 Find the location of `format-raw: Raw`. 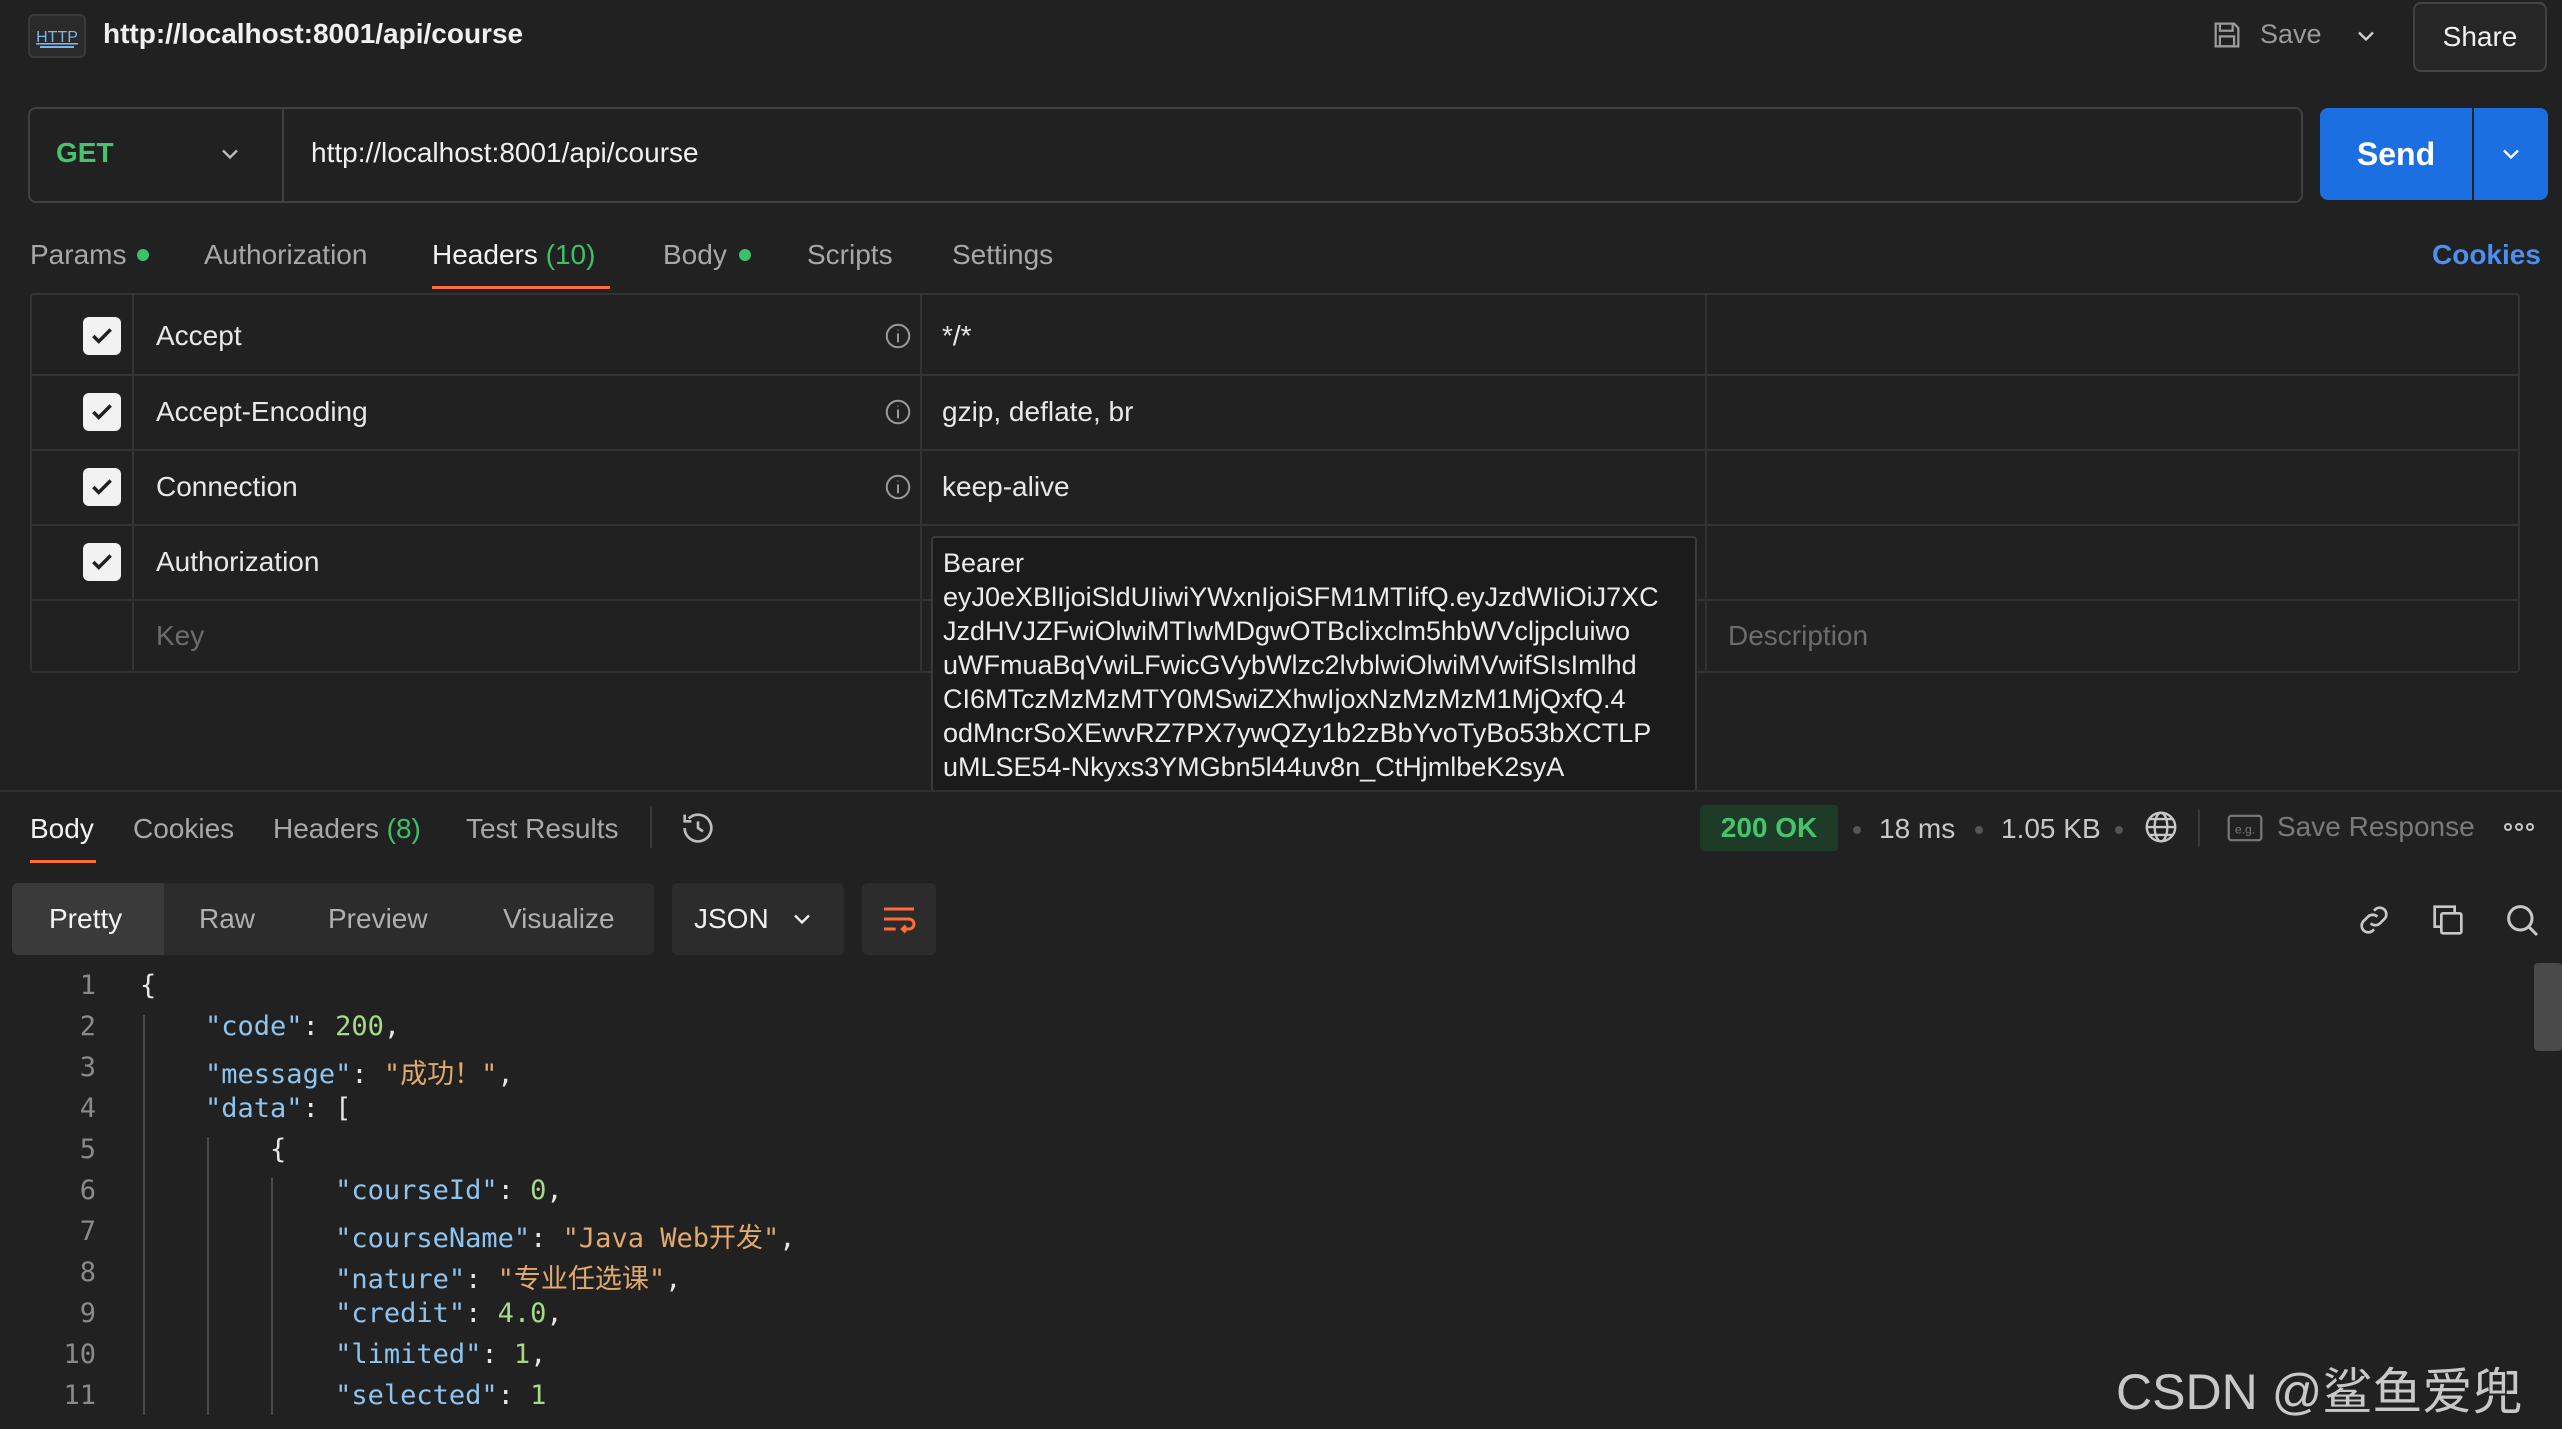

format-raw: Raw is located at coordinates (227, 919).